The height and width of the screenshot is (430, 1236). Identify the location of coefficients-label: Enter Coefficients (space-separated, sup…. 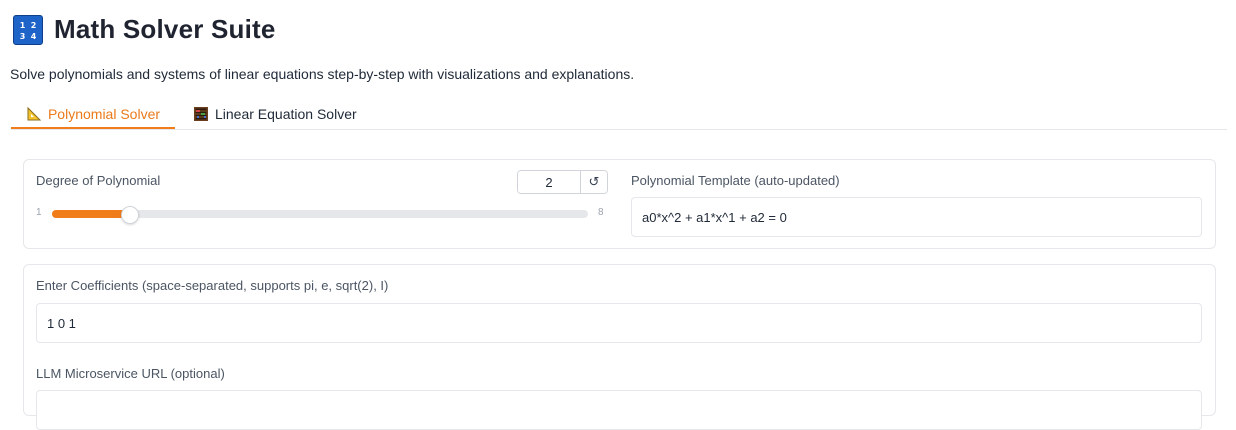
(212, 285).